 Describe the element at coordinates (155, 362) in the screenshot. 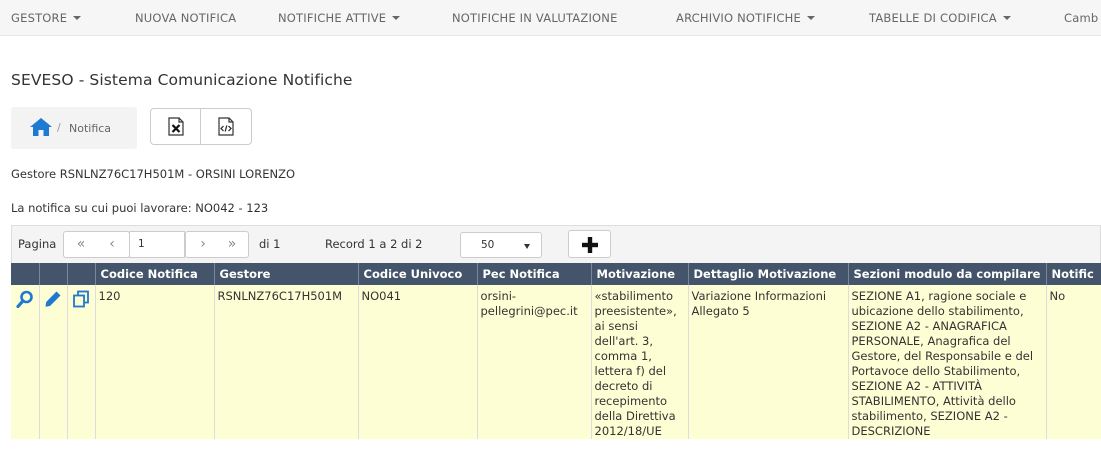

I see `cell-codice-notifica: 120` at that location.